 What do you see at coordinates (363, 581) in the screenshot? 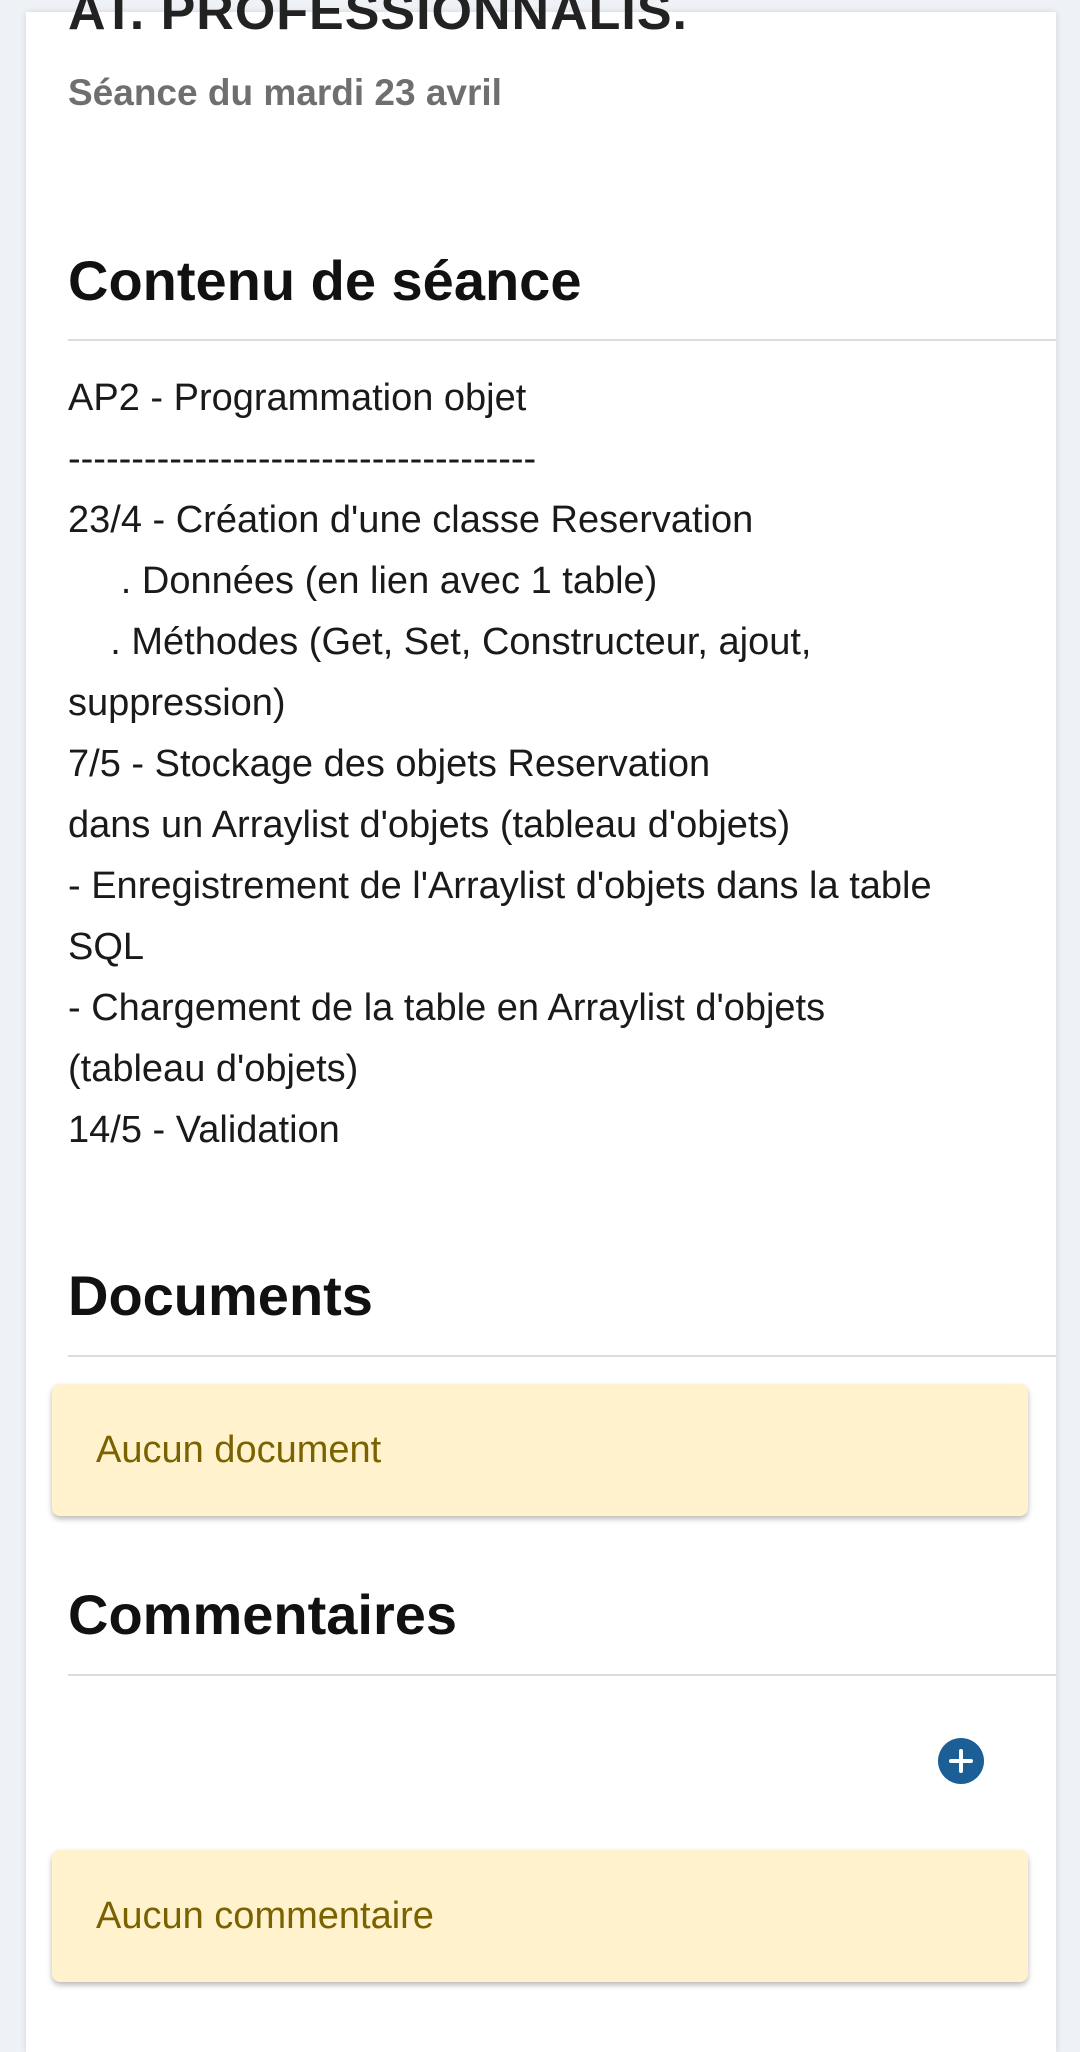
I see `content-line: . Données (en lien avec 1 table)` at bounding box center [363, 581].